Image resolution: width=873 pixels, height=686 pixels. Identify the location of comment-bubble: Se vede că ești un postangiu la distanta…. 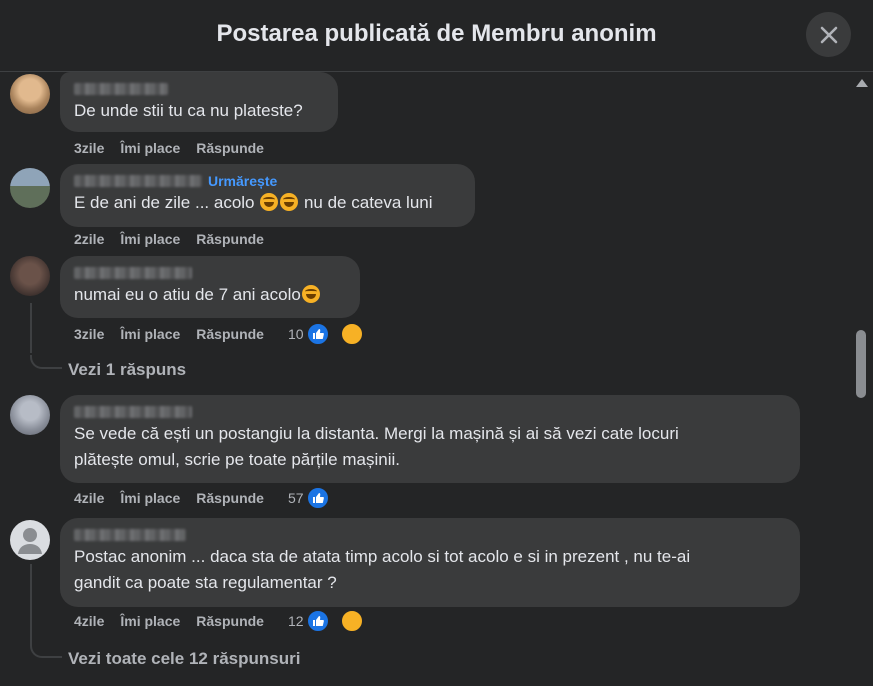
(430, 439).